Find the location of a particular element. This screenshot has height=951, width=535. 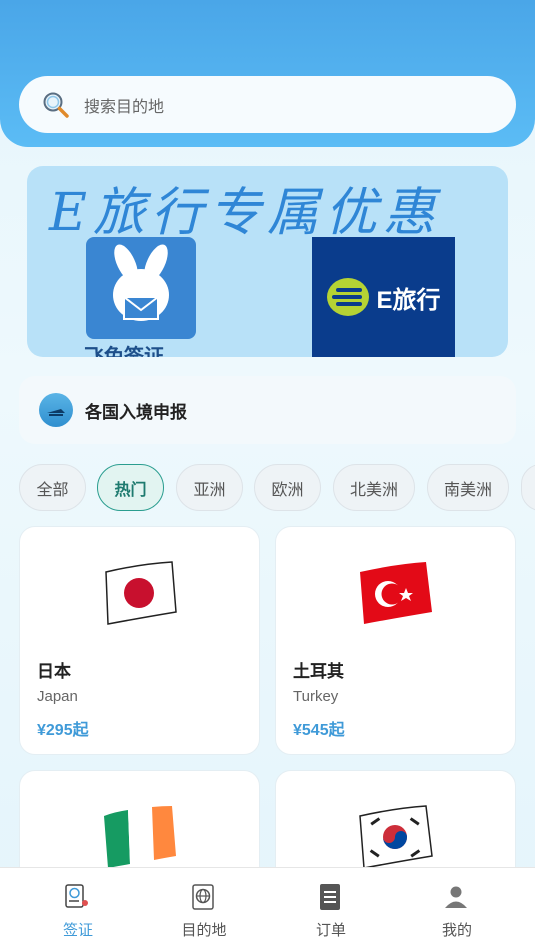

tab-label: 我的 is located at coordinates (456, 930).